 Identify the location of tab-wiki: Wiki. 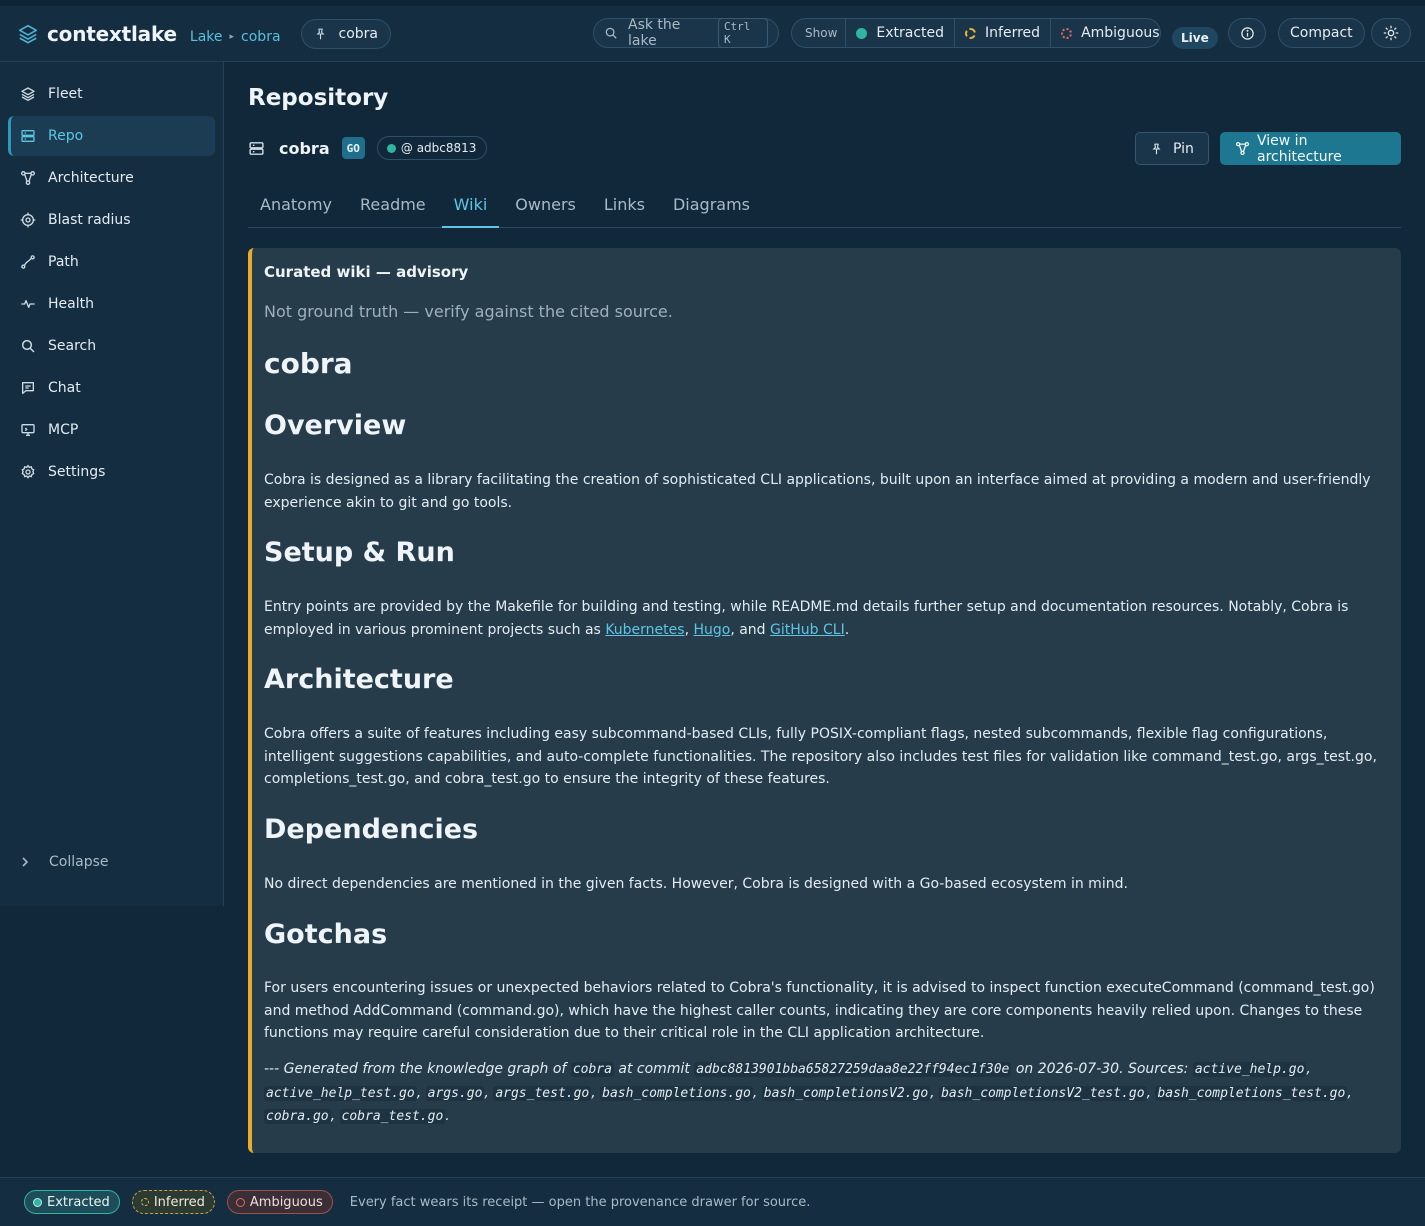
(470, 209).